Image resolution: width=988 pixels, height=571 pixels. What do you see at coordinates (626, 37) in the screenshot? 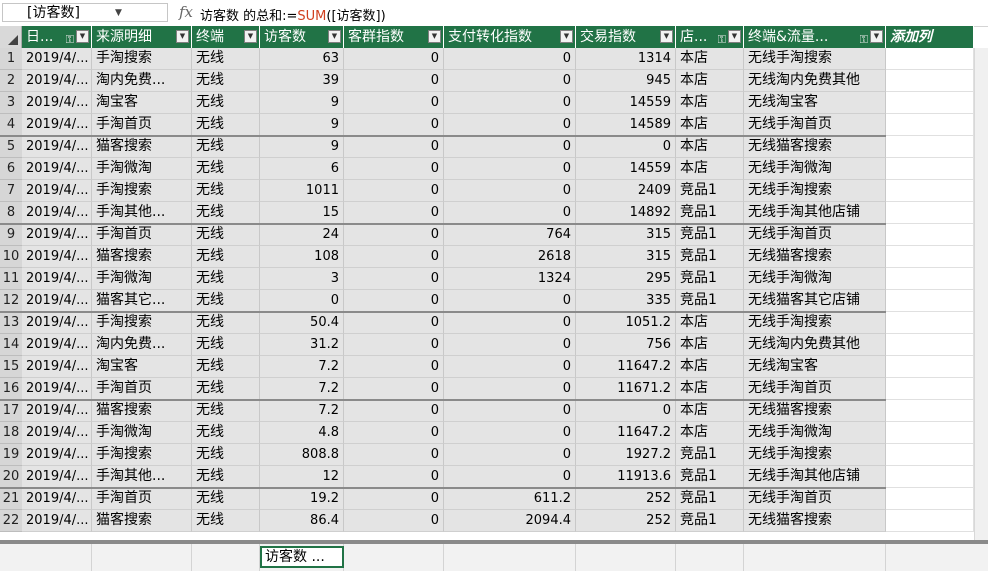
I see `column-header-7: 交易指数 ▼` at bounding box center [626, 37].